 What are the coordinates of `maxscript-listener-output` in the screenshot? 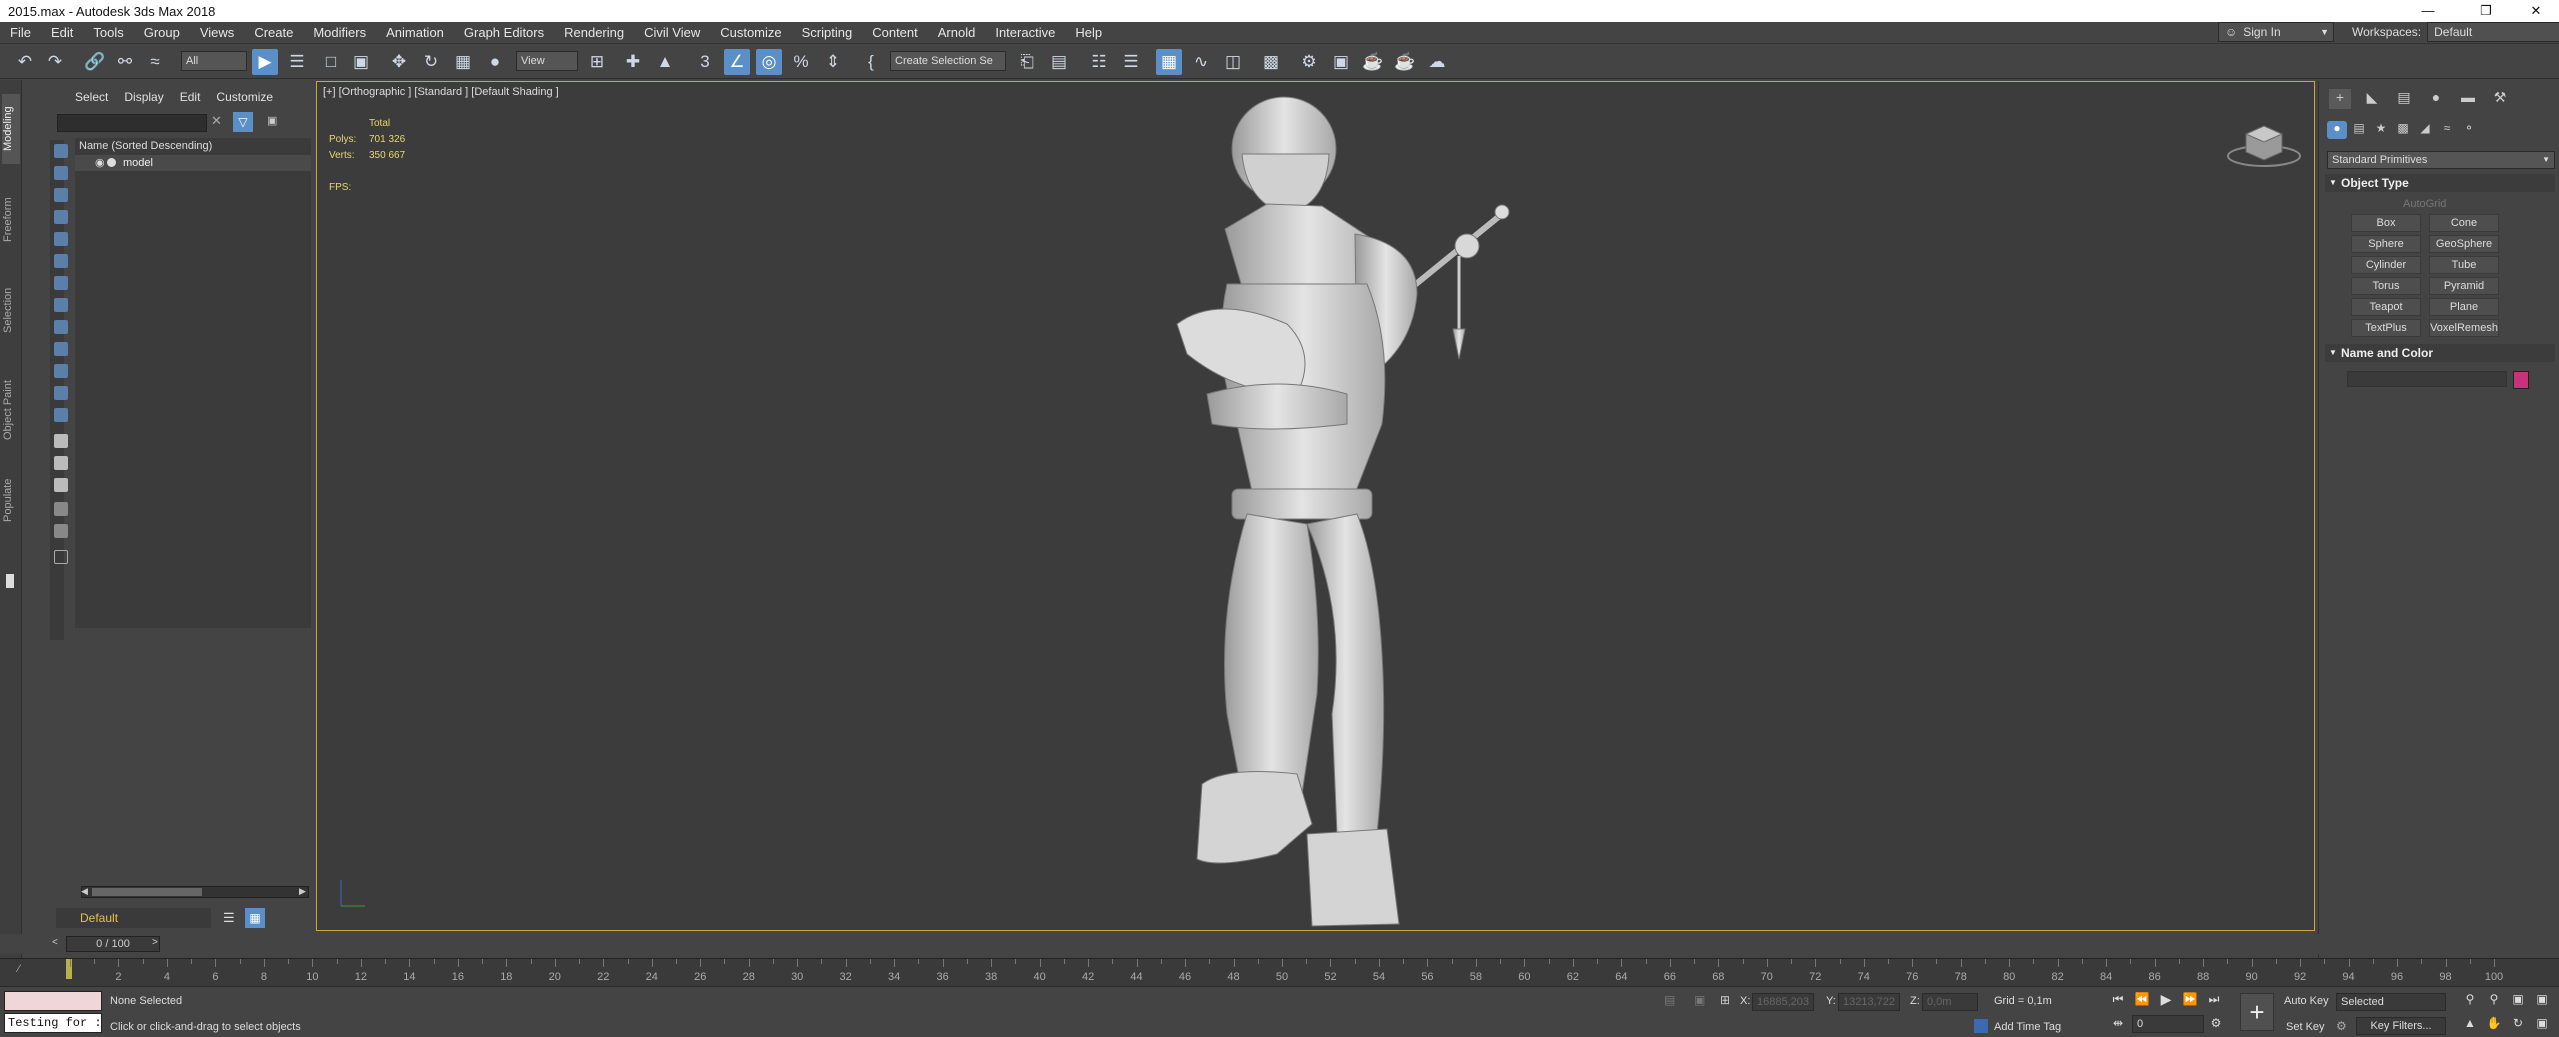 It's located at (53, 1001).